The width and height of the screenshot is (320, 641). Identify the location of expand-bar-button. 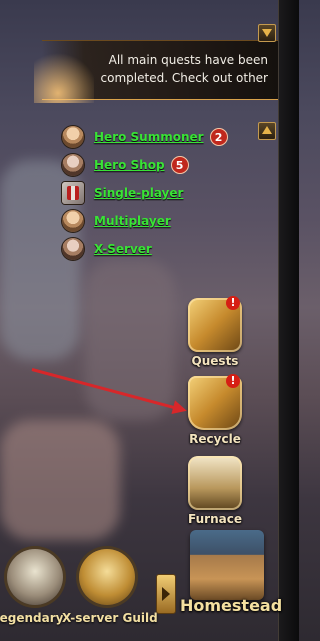
(166, 594).